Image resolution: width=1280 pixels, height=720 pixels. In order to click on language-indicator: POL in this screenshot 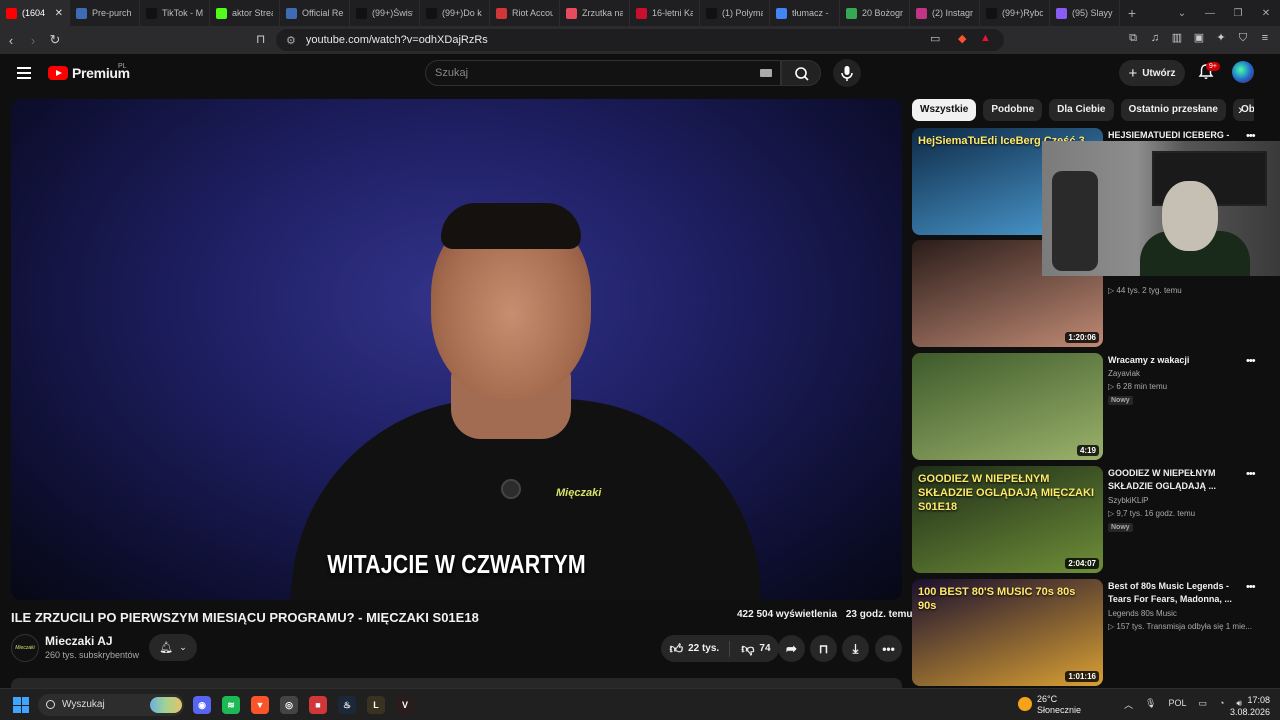, I will do `click(1177, 704)`.